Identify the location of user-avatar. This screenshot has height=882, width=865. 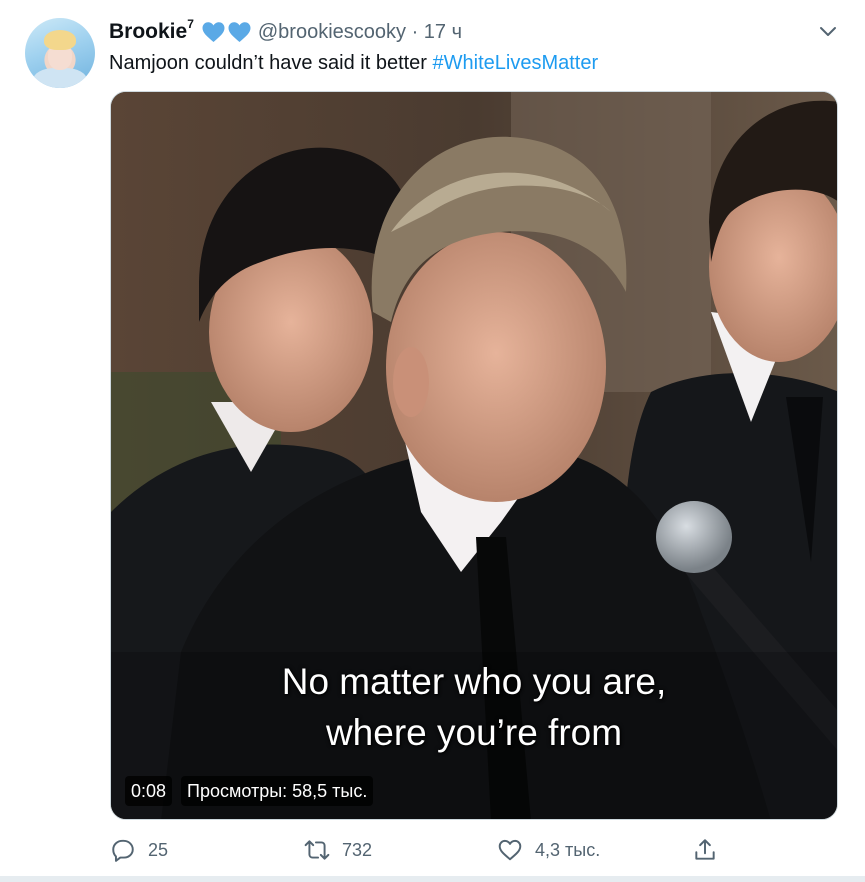
(60, 53).